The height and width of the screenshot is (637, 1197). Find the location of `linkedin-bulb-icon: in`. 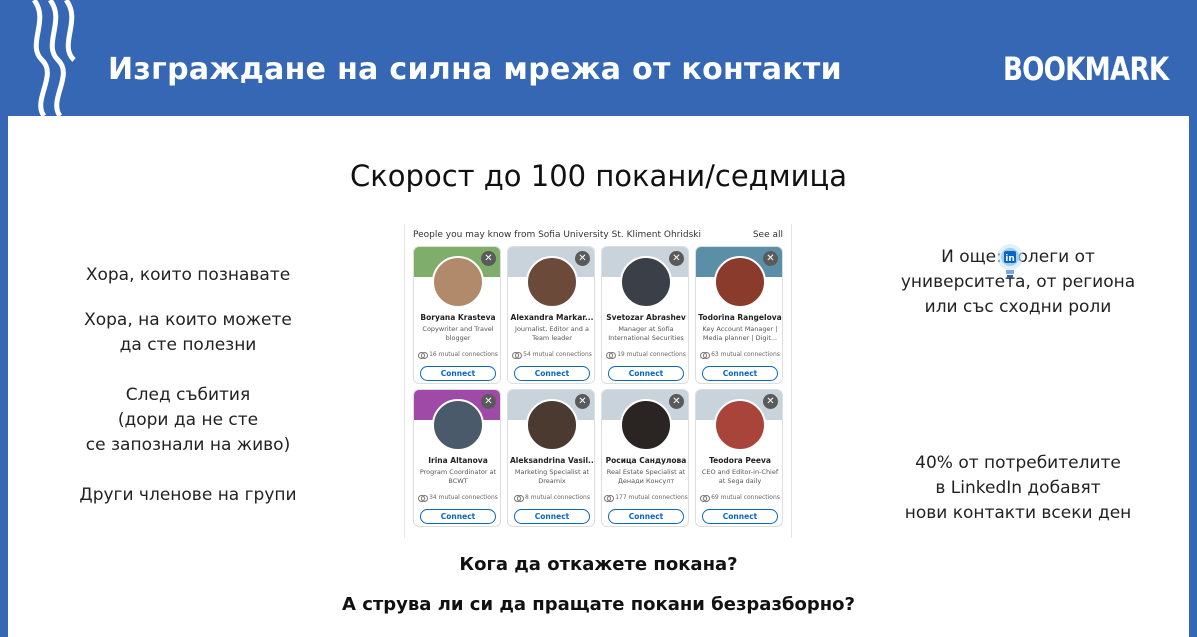

linkedin-bulb-icon: in is located at coordinates (1010, 261).